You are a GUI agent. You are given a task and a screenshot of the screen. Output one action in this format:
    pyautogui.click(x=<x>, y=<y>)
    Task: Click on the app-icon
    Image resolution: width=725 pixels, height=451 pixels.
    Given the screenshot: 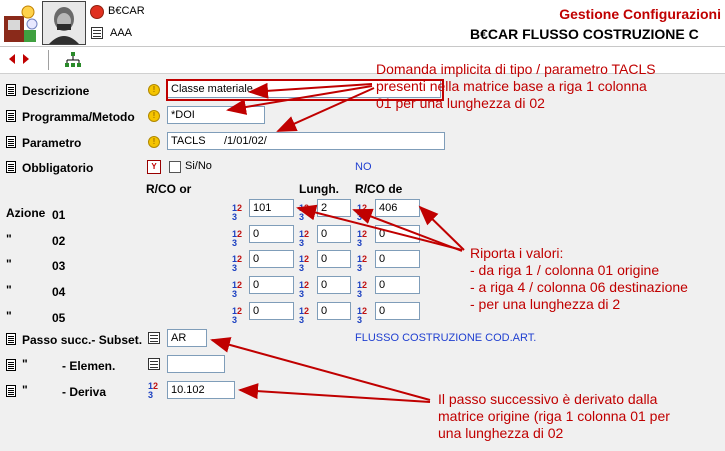 What is the action you would take?
    pyautogui.click(x=21, y=23)
    